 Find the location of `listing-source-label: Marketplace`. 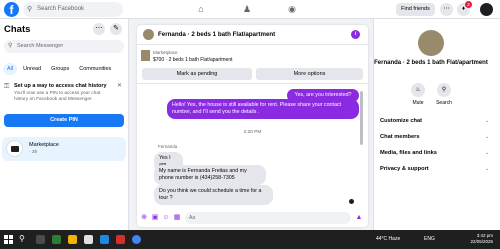

listing-source-label: Marketplace is located at coordinates (165, 52).